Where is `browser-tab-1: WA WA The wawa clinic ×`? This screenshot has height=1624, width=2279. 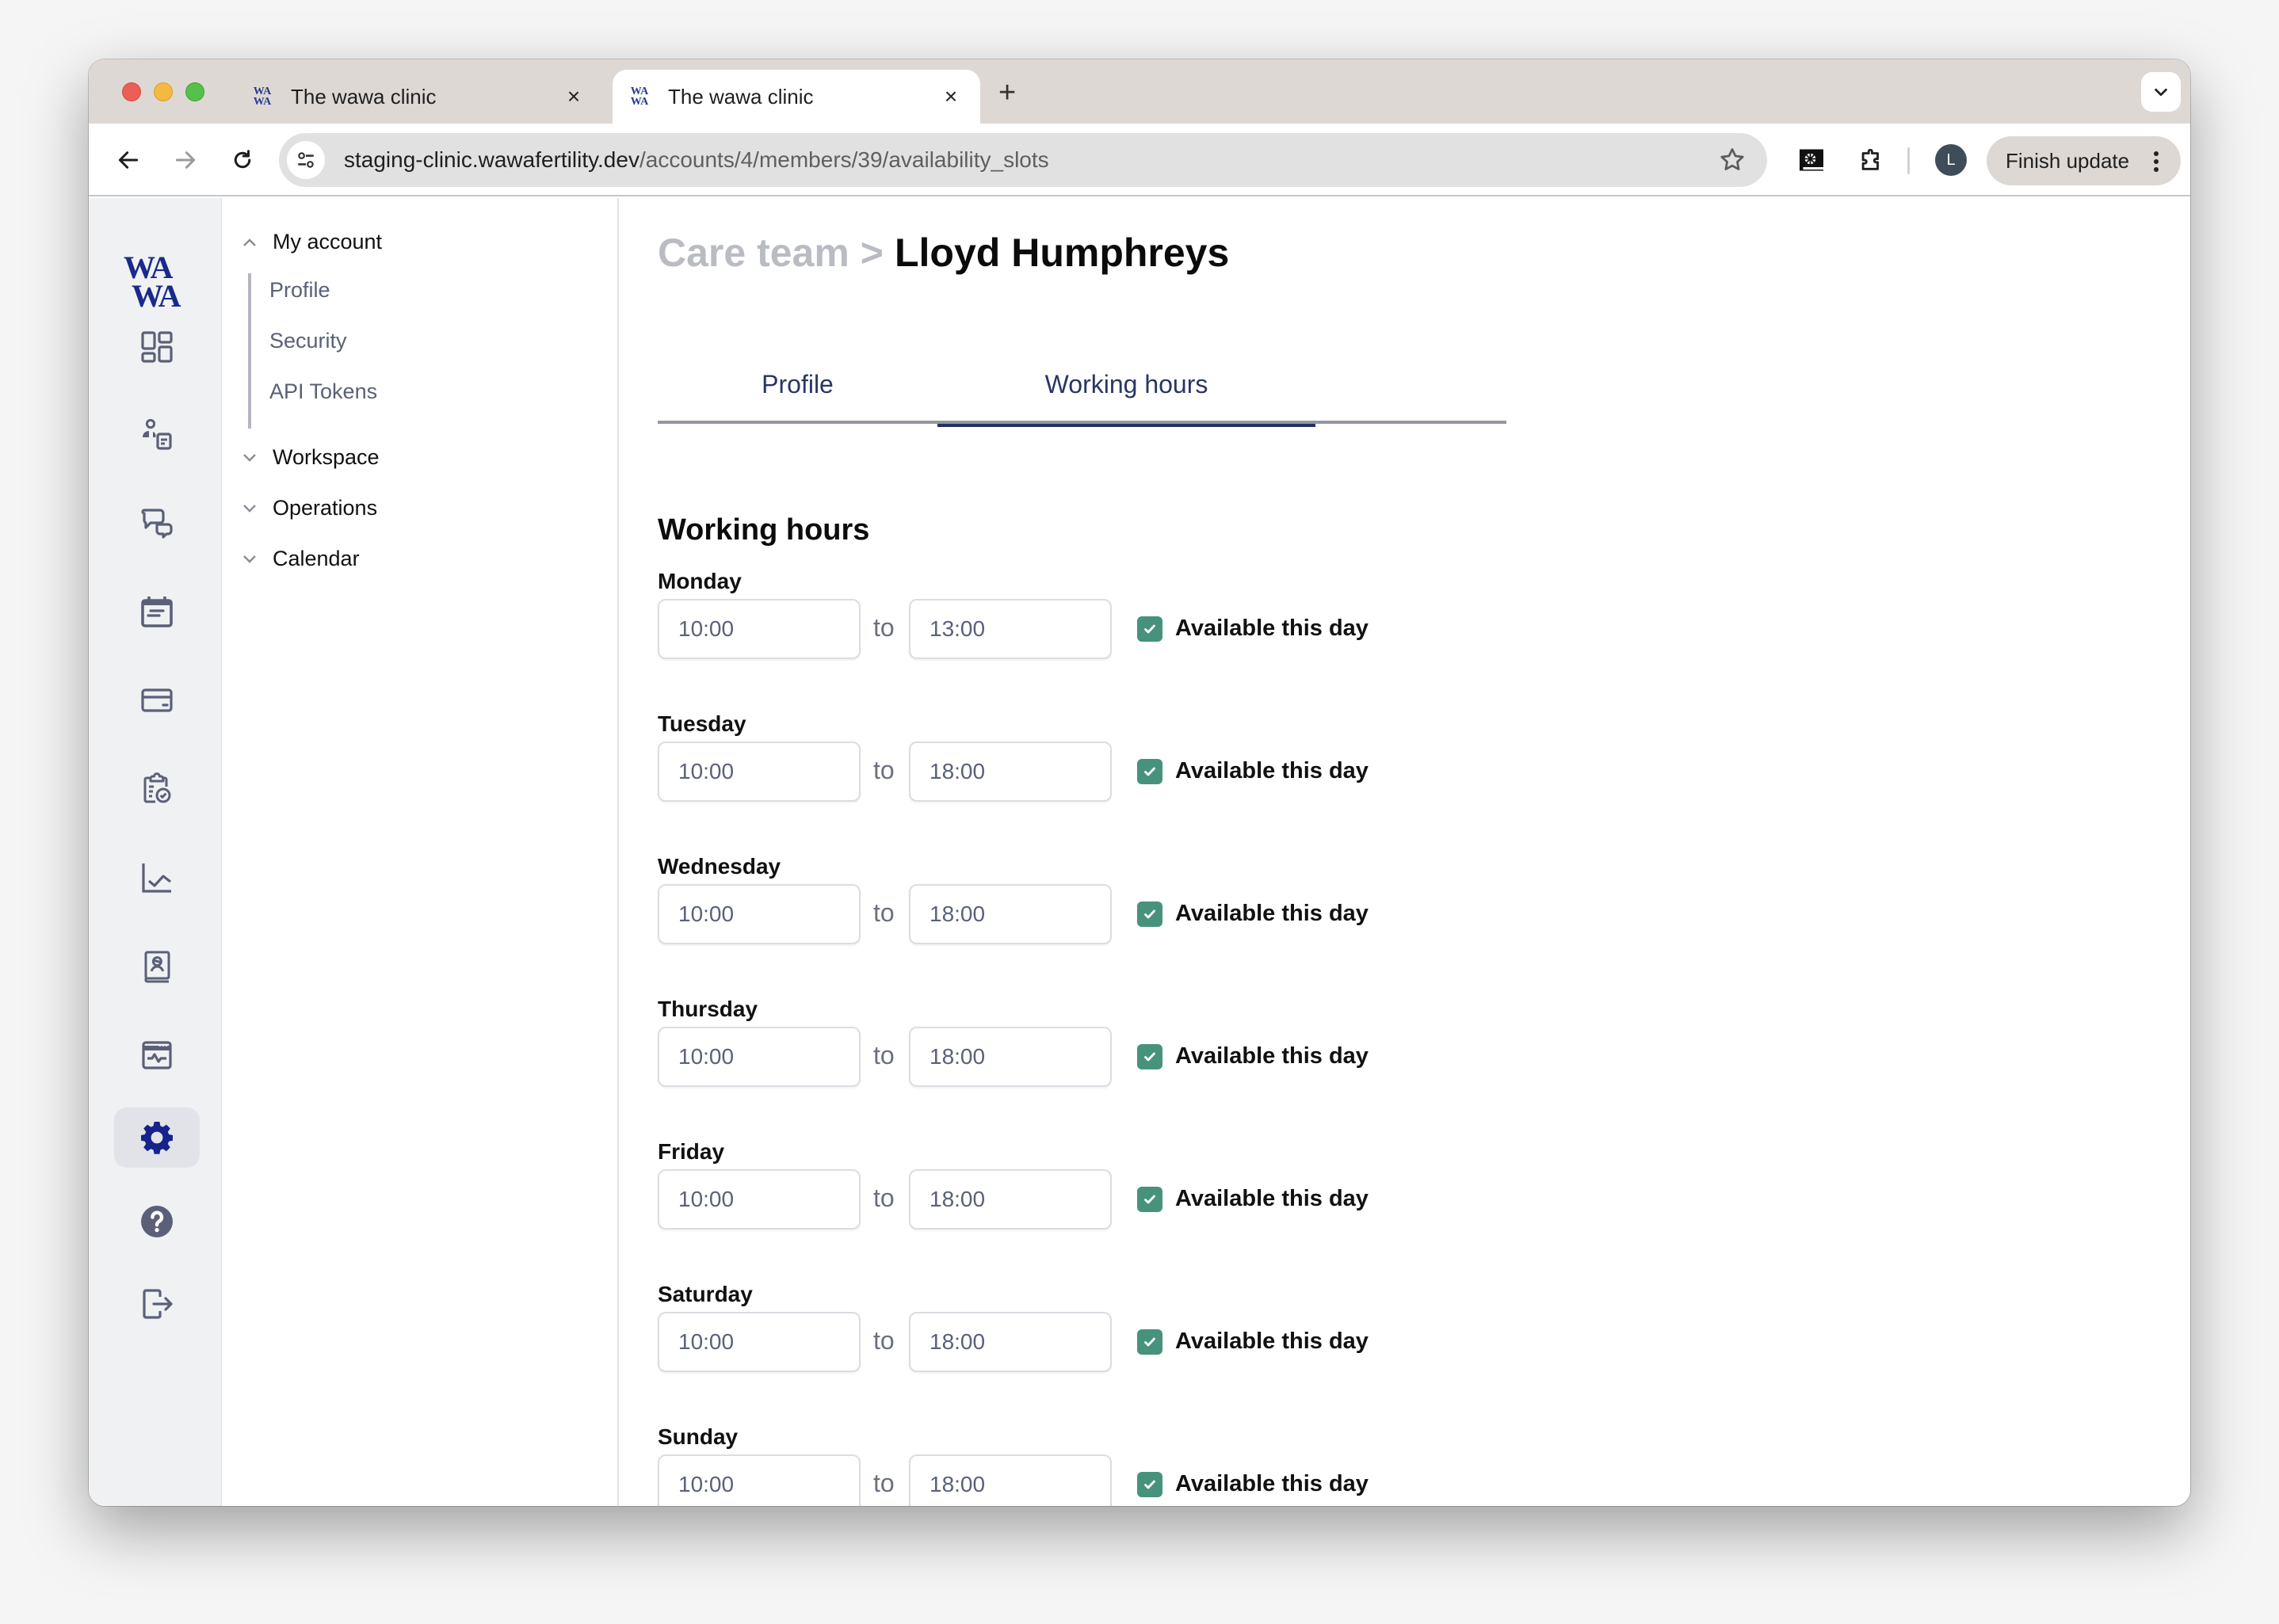
browser-tab-1: WA WA The wawa clinic × is located at coordinates (419, 97).